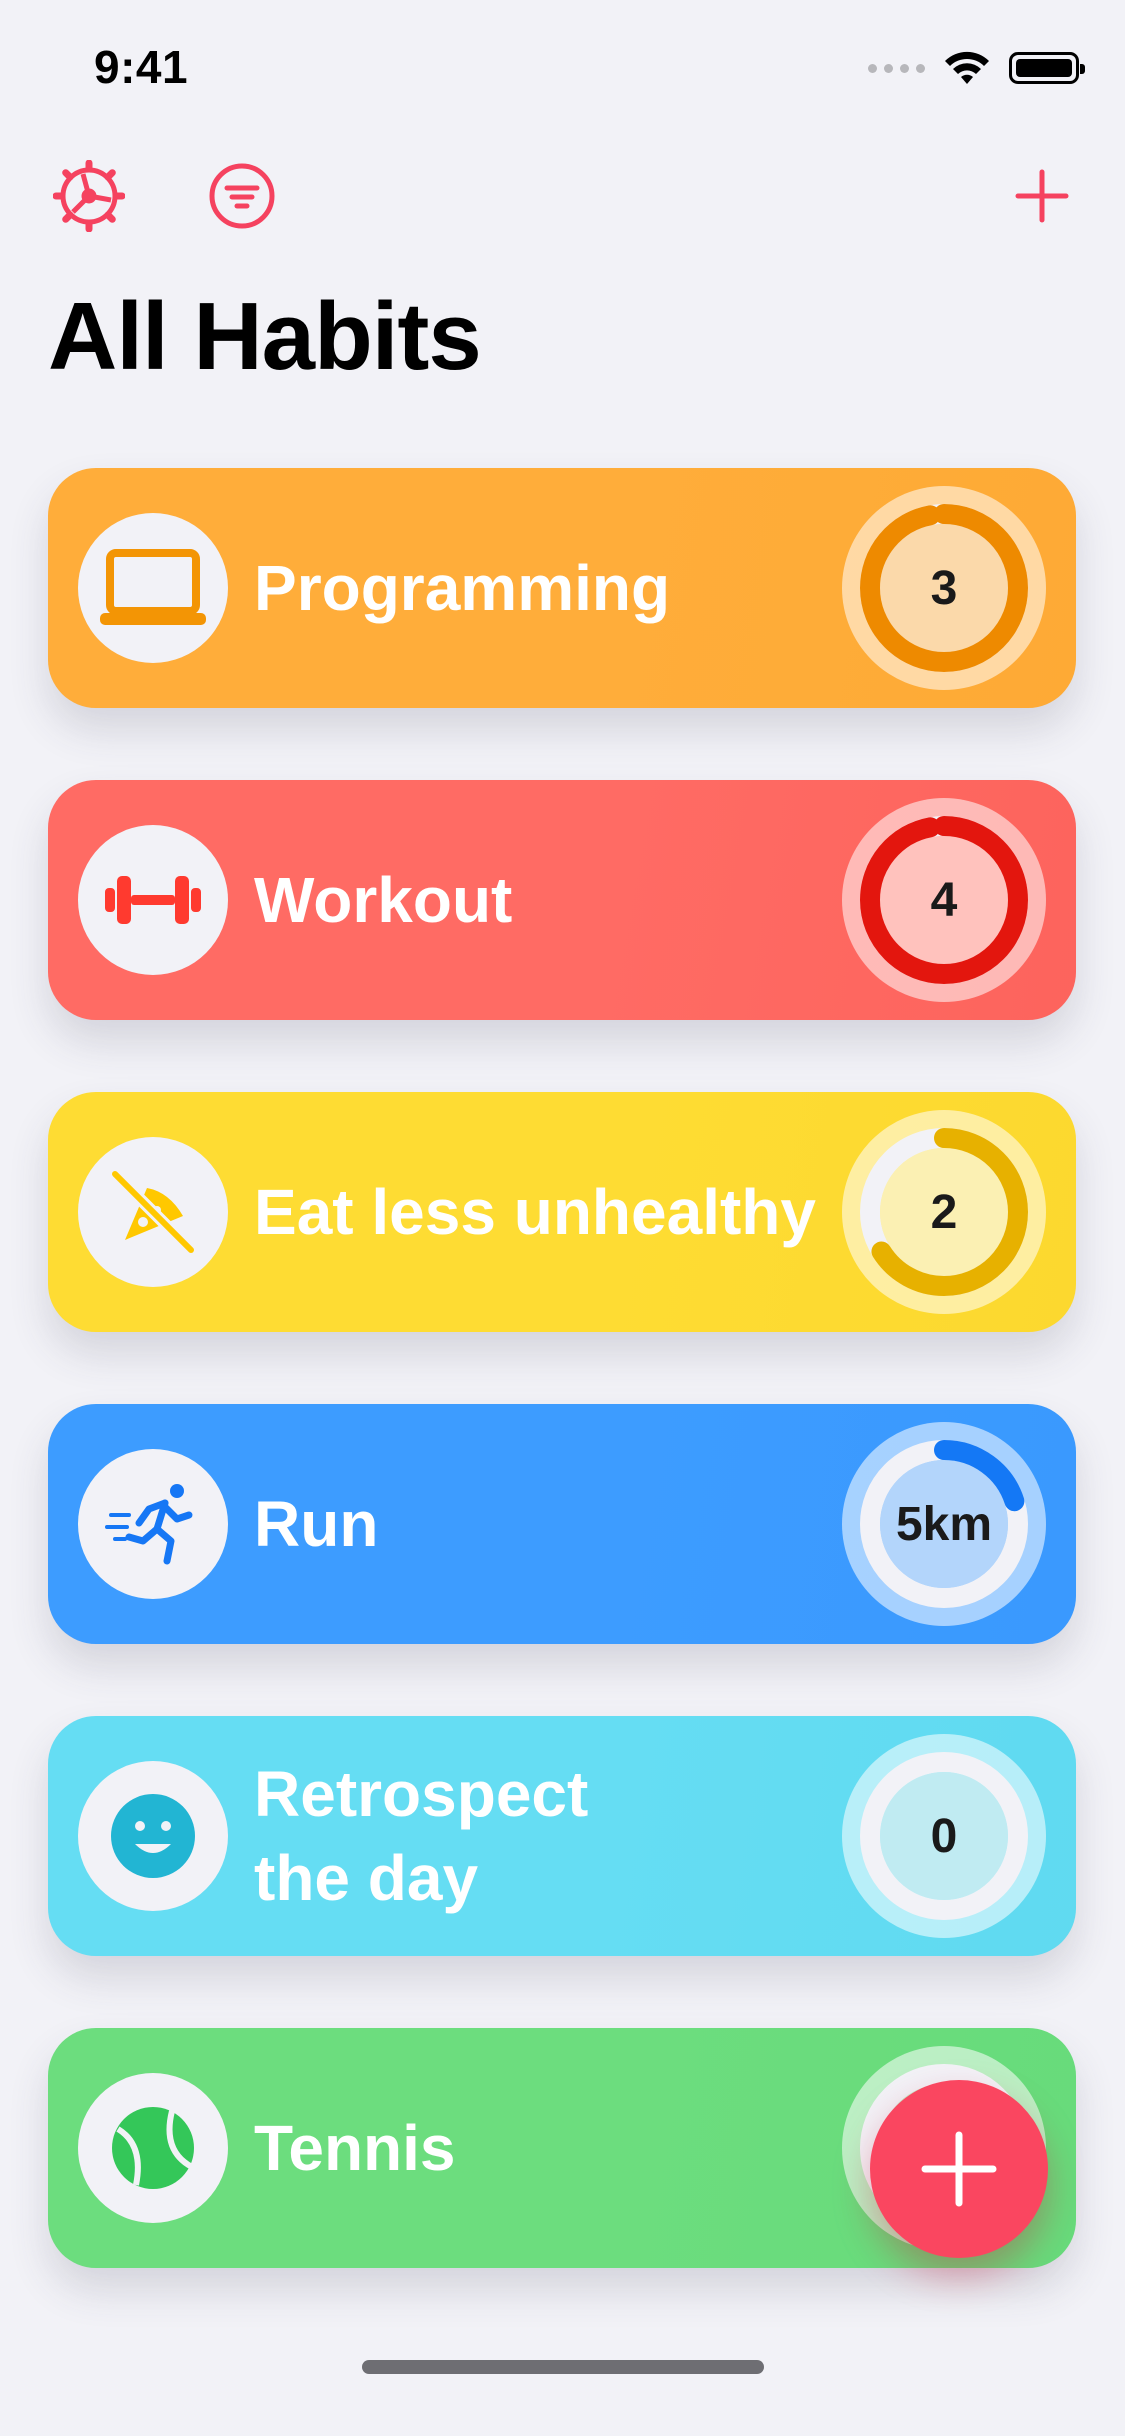 The image size is (1125, 2436). I want to click on habit-card-run: Run 5km, so click(562, 1524).